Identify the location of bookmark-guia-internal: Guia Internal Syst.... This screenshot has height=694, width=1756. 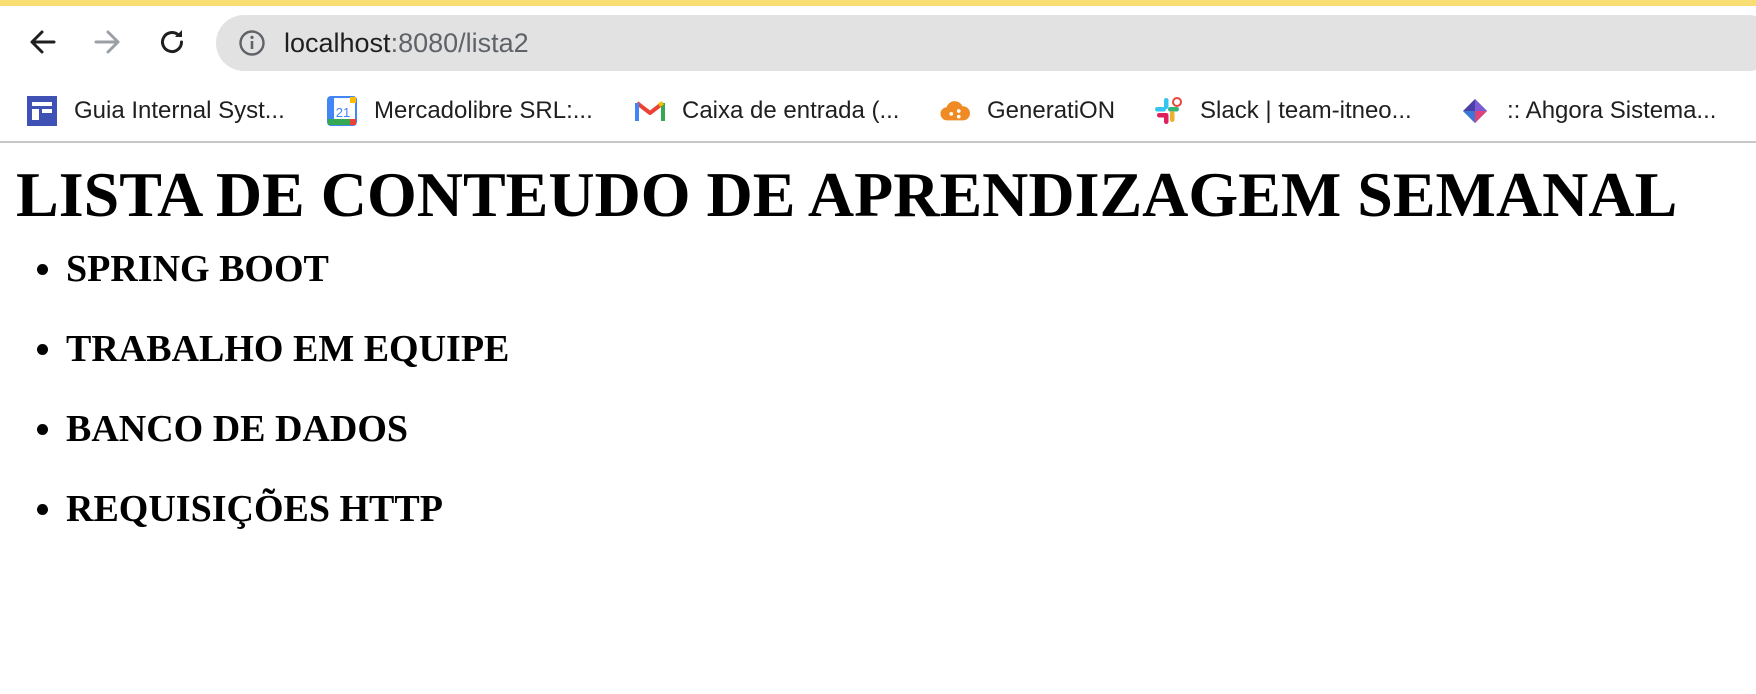
(156, 110).